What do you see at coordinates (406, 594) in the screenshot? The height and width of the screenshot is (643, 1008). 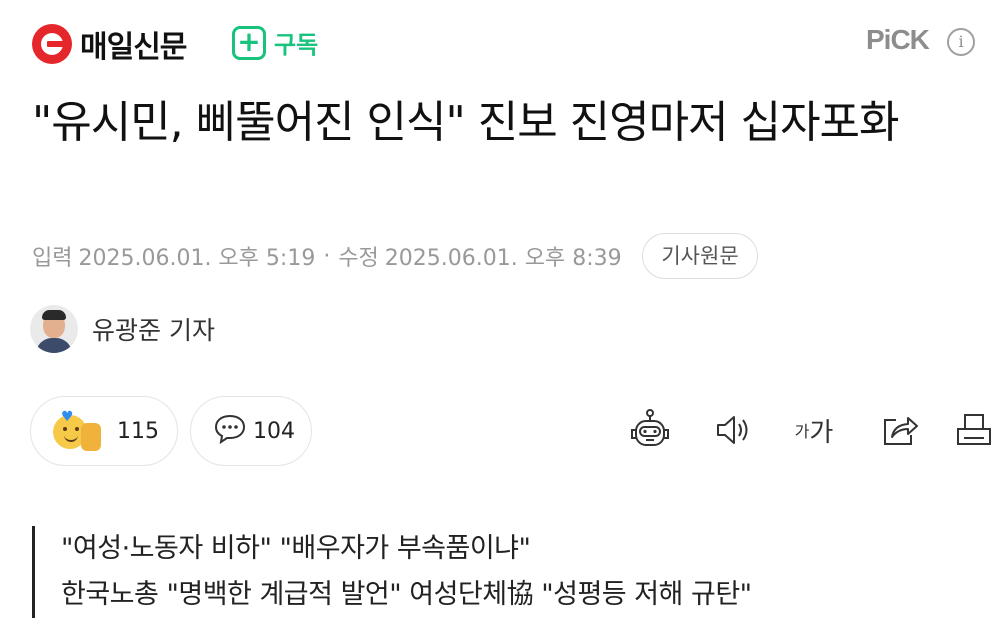 I see `summary-line: 한국노총 "명백한 계급적 발언" 여성단체協 "성평등 저해 규탄"` at bounding box center [406, 594].